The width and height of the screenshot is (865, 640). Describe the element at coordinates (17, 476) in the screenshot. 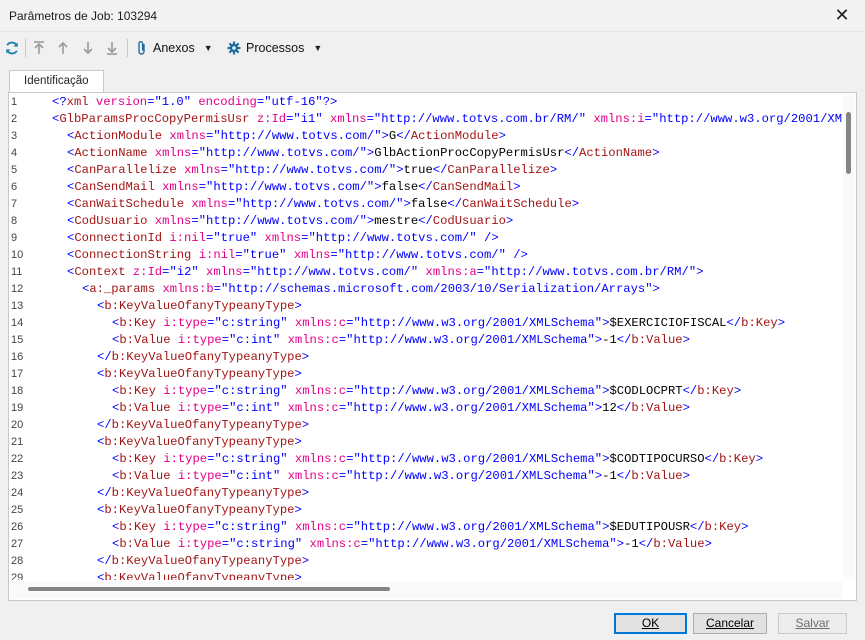

I see `line-number: 23` at that location.